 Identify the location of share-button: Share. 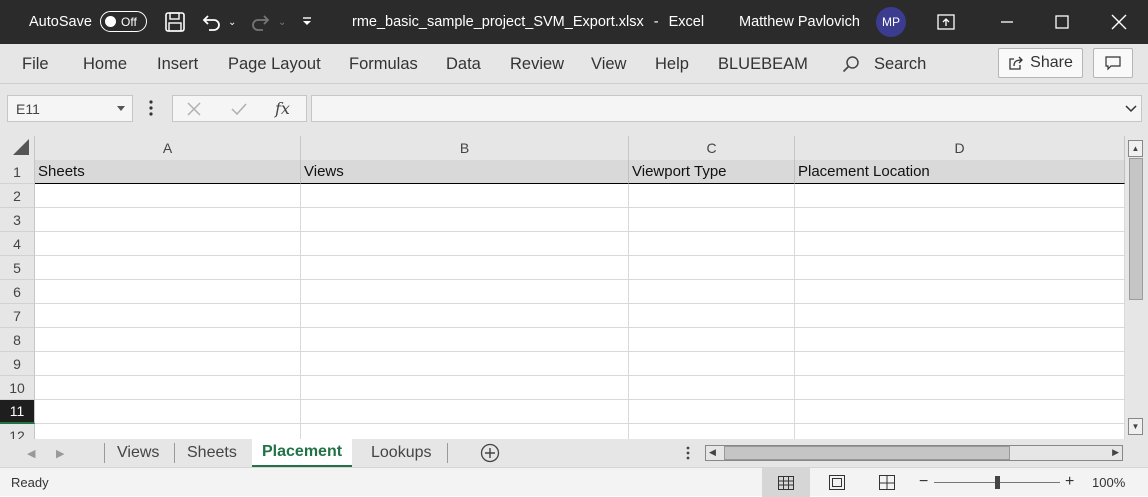
(1040, 63).